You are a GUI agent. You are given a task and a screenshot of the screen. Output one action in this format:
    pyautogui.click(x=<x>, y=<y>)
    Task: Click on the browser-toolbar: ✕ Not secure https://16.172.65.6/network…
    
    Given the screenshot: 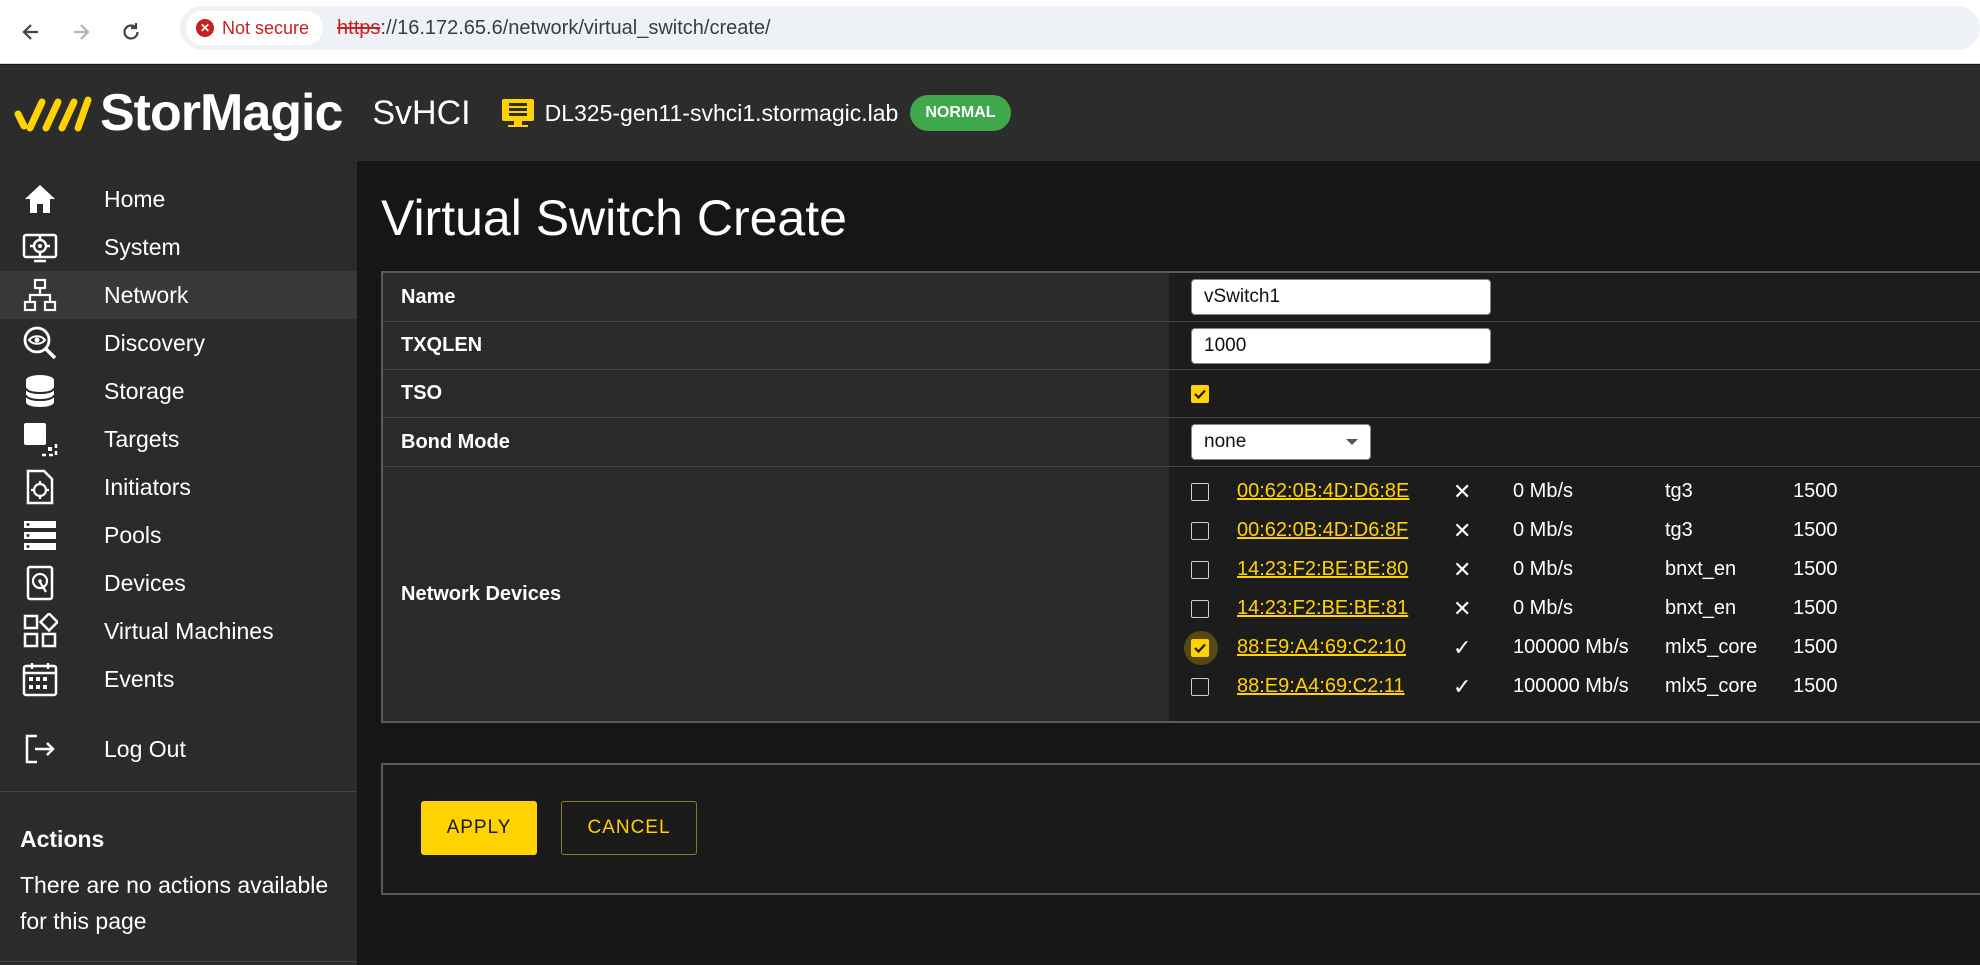 What is the action you would take?
    pyautogui.click(x=990, y=32)
    